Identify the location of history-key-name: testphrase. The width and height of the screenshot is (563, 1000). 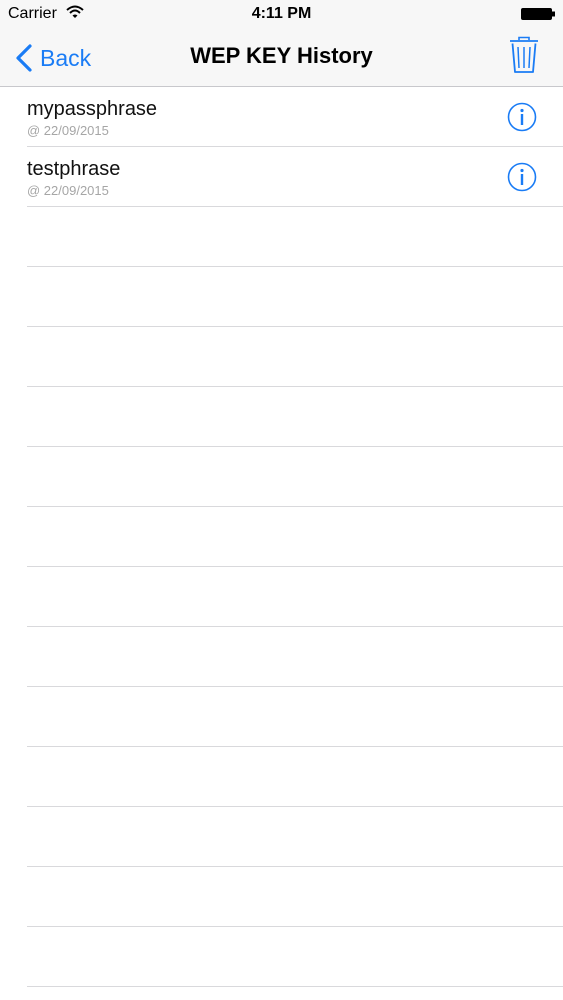
(74, 169).